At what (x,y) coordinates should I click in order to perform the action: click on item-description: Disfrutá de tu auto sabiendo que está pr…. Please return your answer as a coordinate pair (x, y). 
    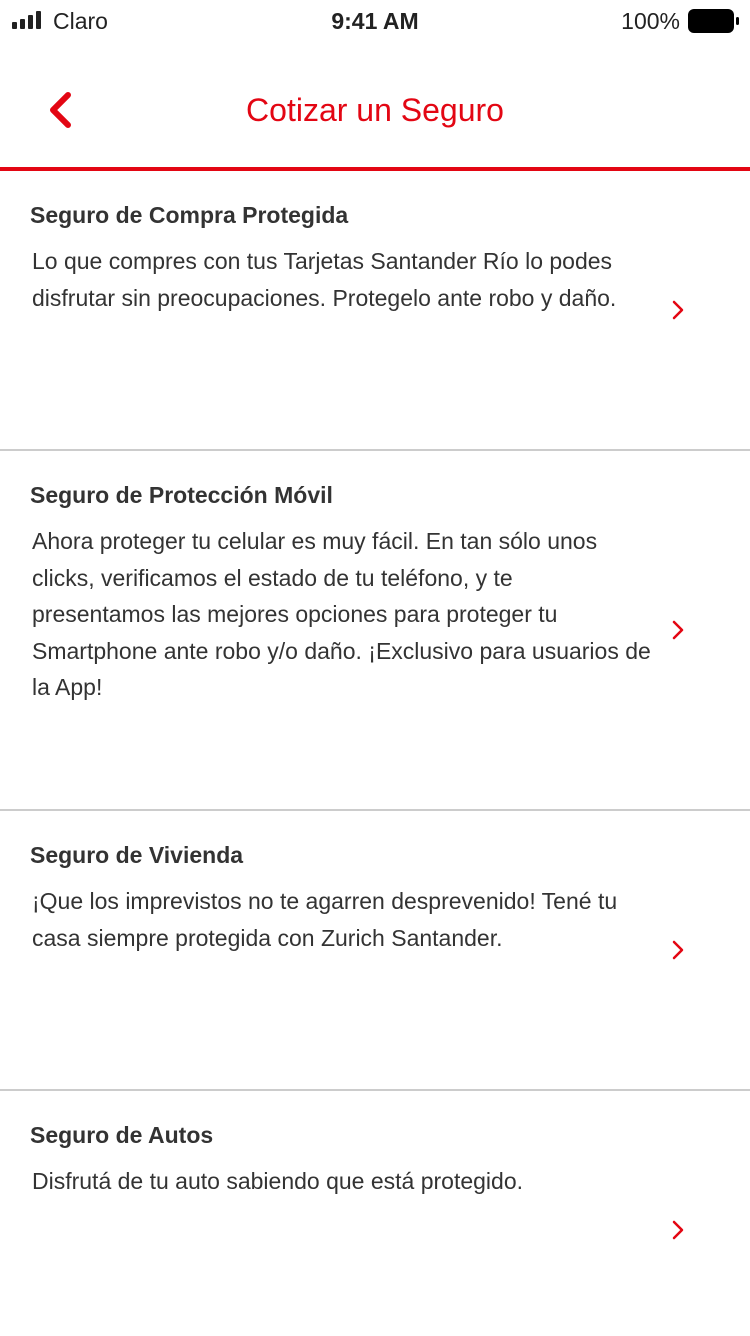
    Looking at the image, I should click on (278, 1181).